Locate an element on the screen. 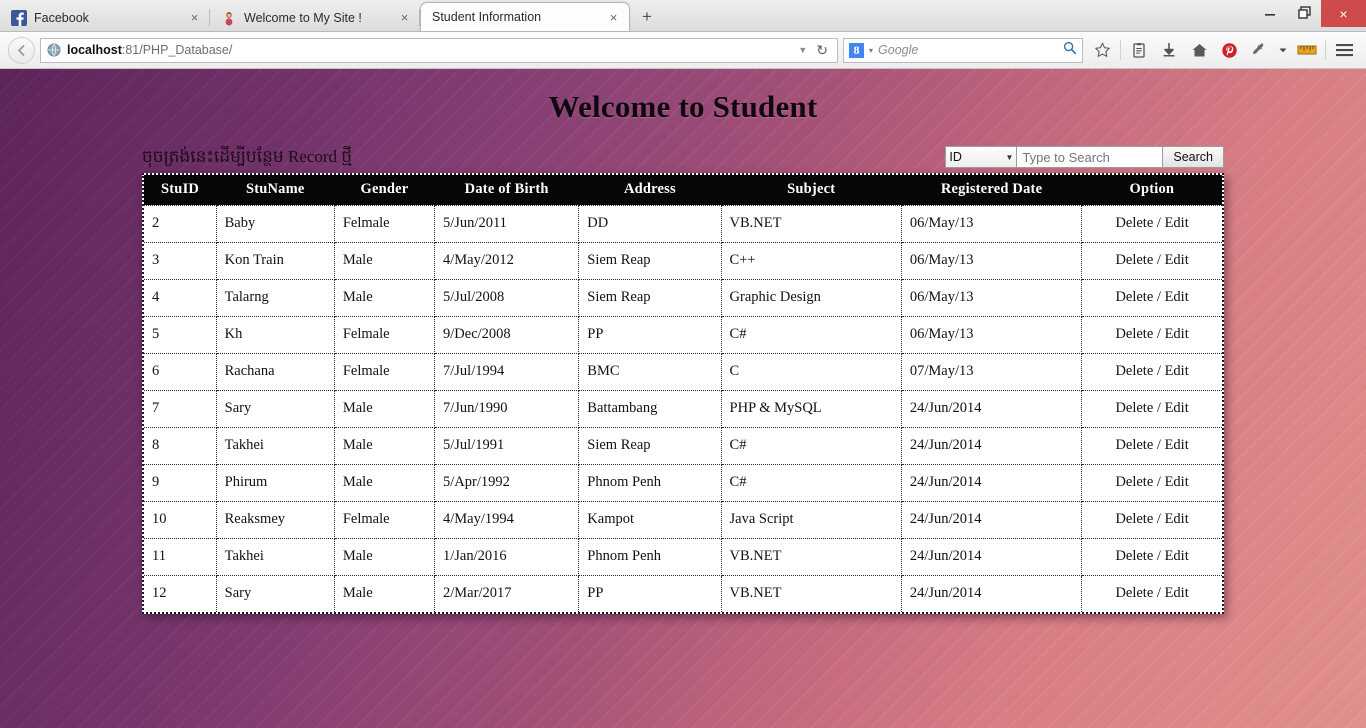 The width and height of the screenshot is (1366, 728). eyedropper-icon is located at coordinates (1259, 50).